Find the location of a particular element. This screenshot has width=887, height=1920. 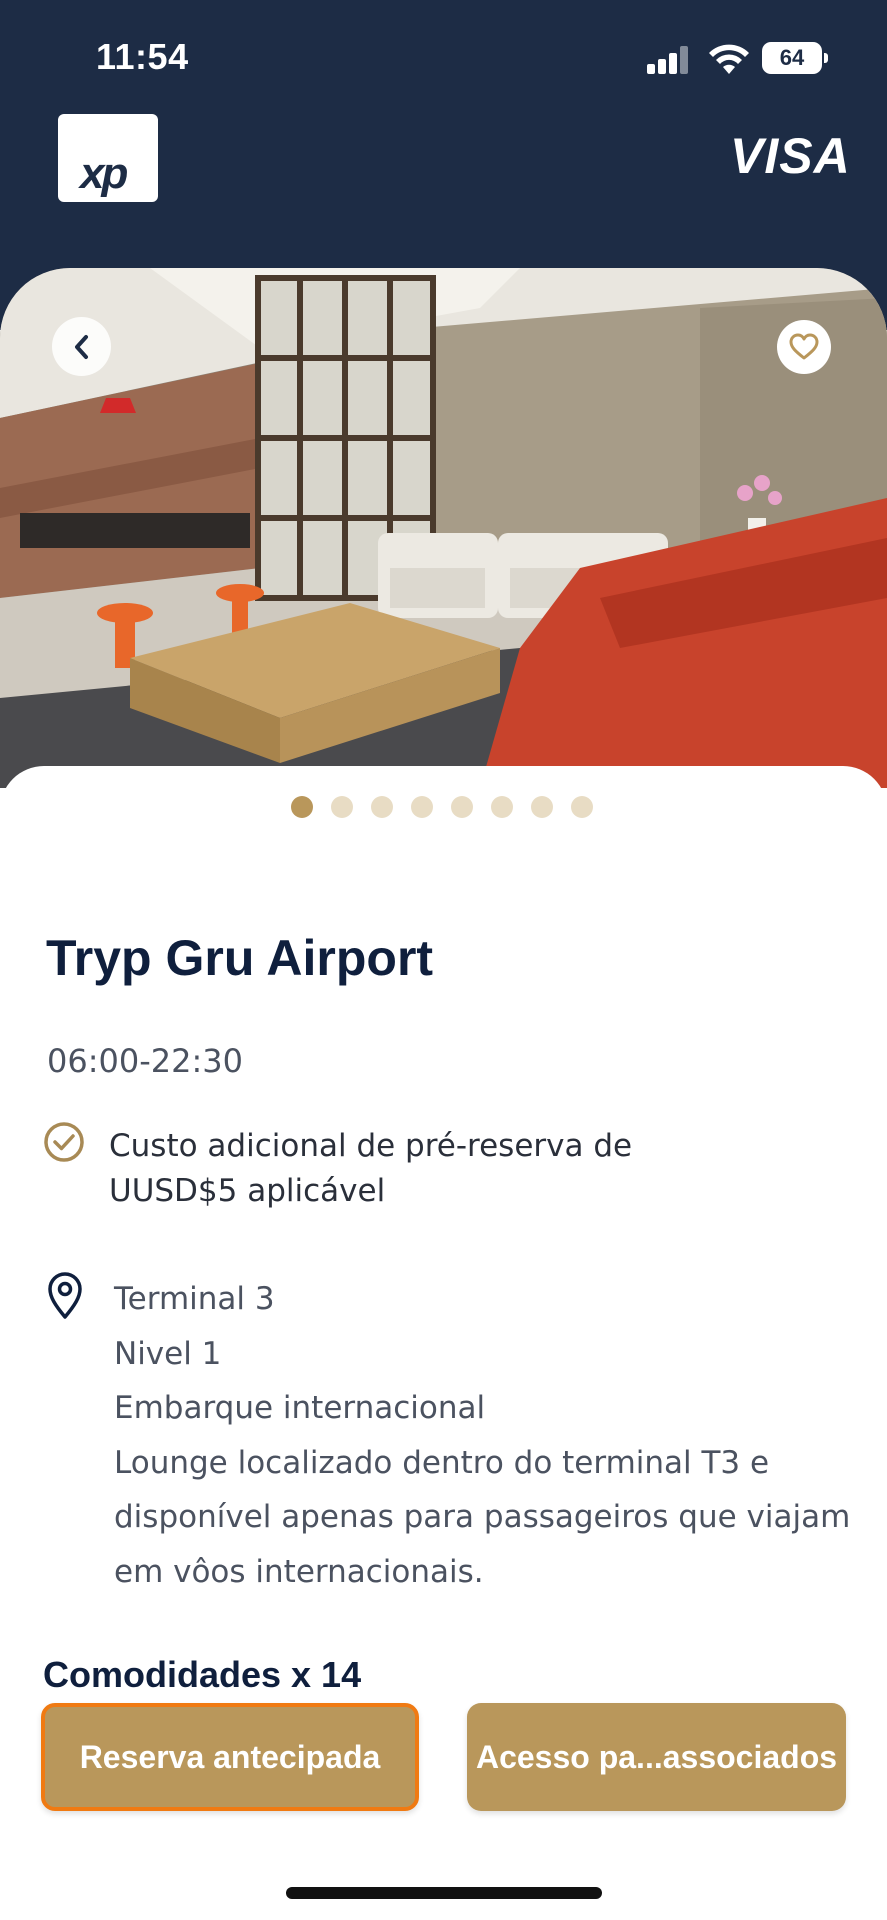

lounge-name: Tryp Gru Airport is located at coordinates (240, 958).